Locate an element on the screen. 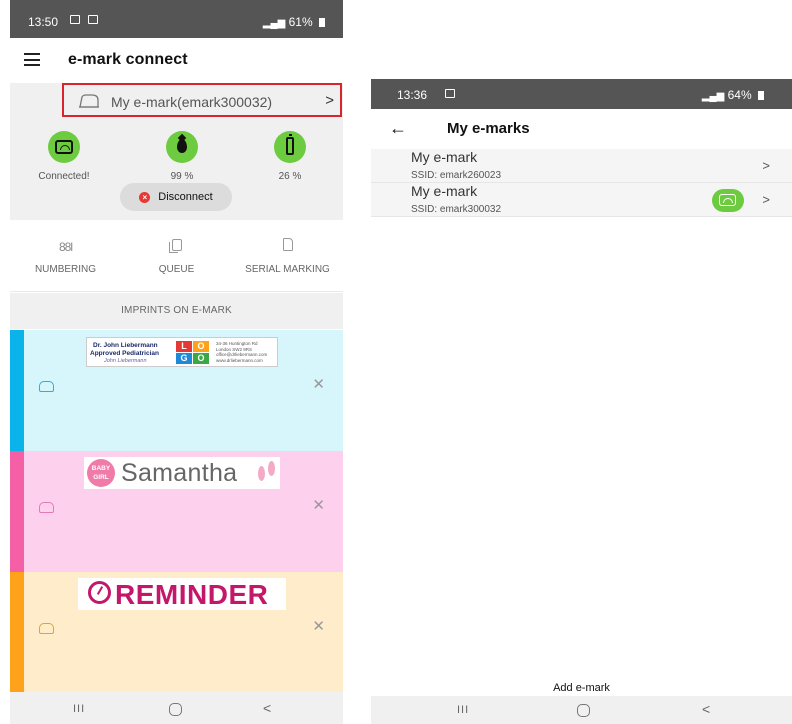 This screenshot has width=792, height=724. imprint-stamp-reminder: REMINDER is located at coordinates (182, 594).